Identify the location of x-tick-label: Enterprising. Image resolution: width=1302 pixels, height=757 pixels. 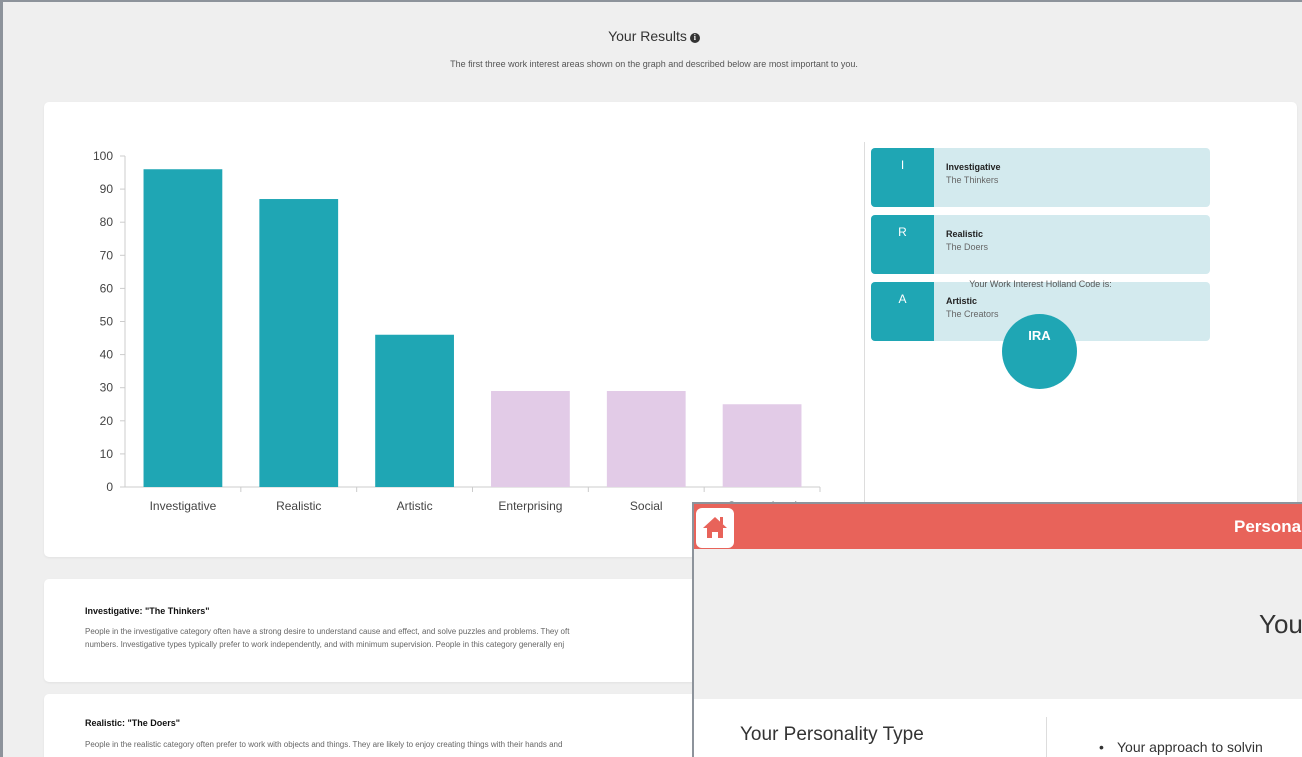
(530, 506).